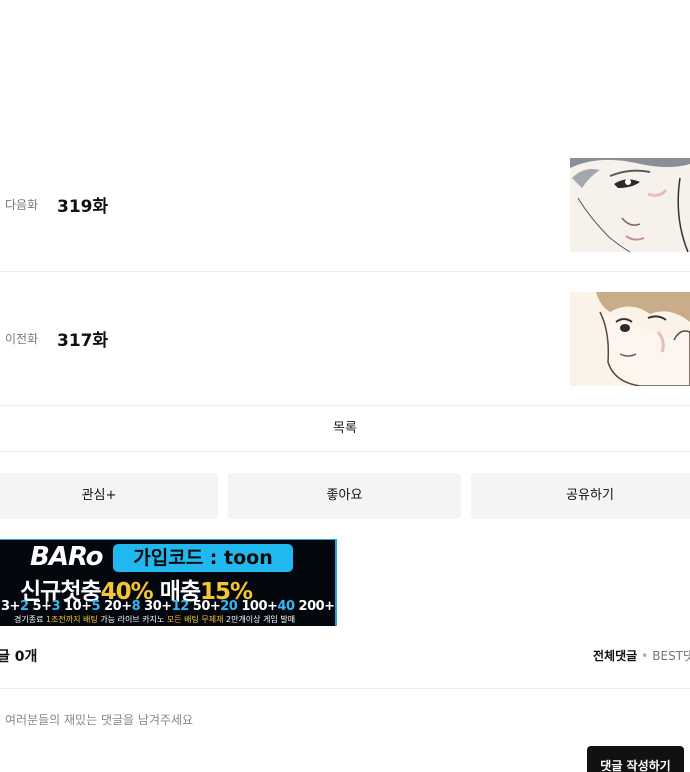 This screenshot has height=772, width=690. What do you see at coordinates (83, 341) in the screenshot?
I see `previous-episode-title: 317화` at bounding box center [83, 341].